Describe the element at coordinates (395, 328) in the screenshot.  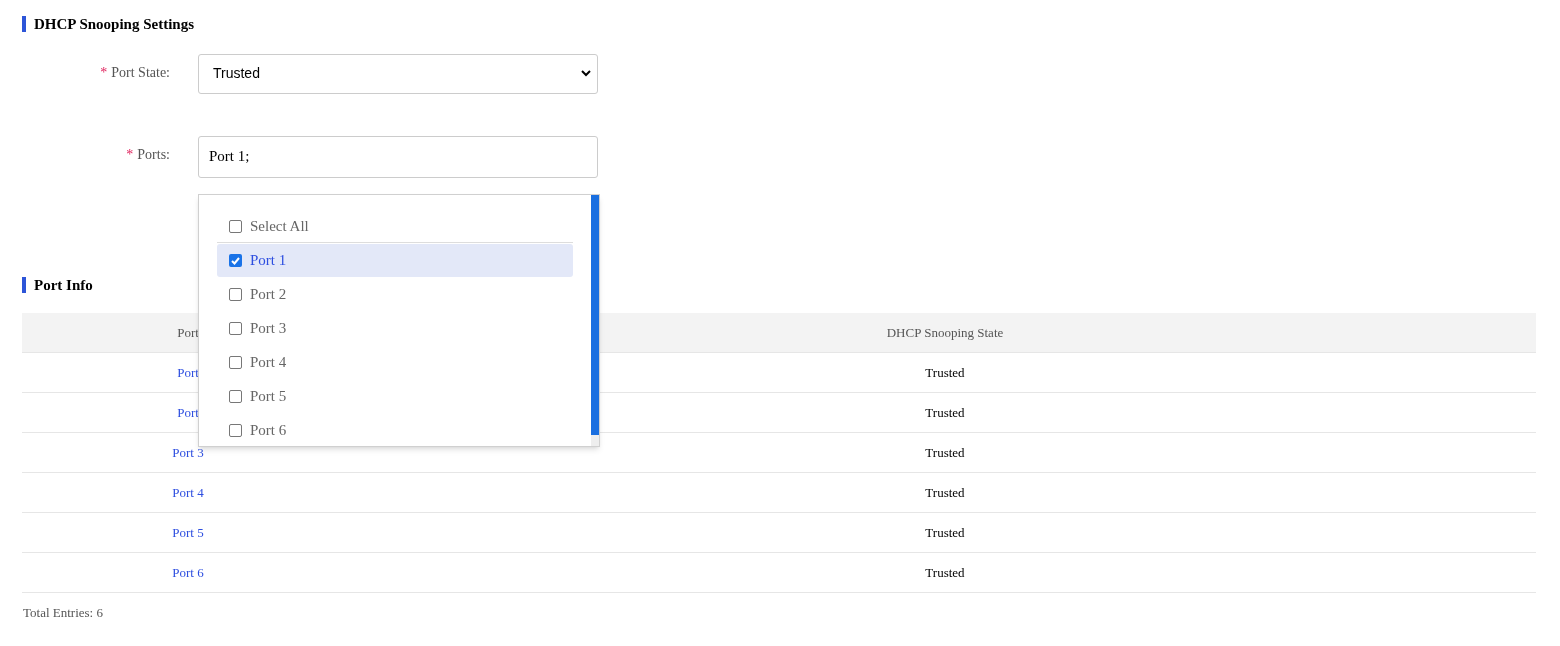
I see `port-option: Port 3` at that location.